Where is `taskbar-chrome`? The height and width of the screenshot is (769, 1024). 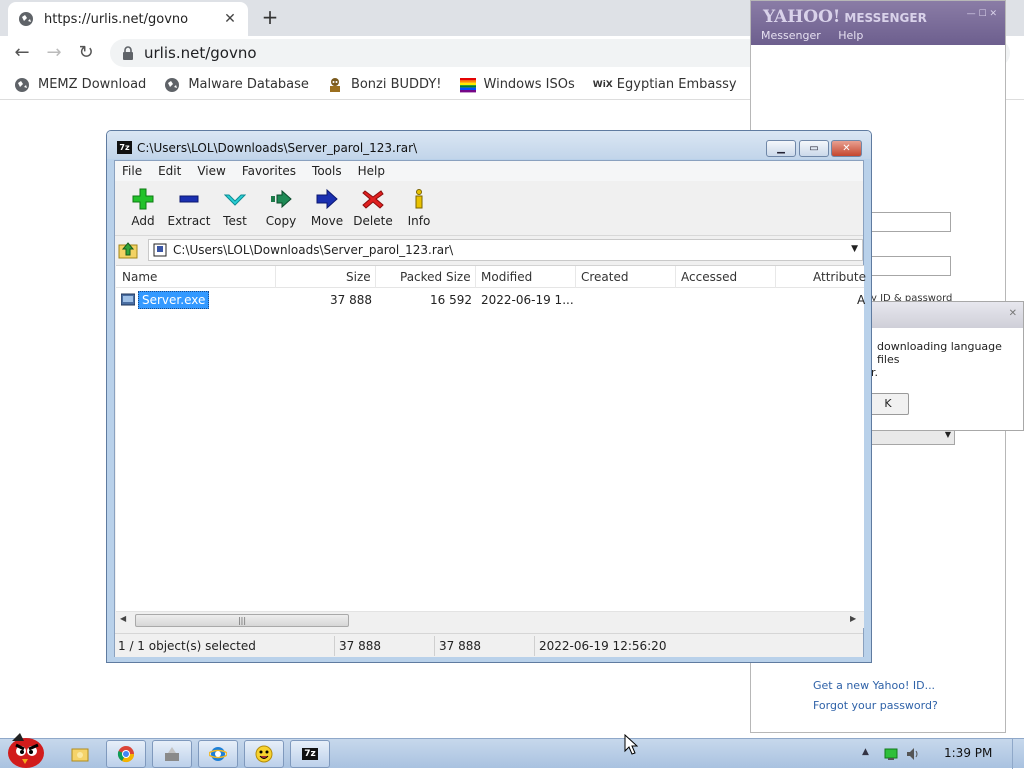
taskbar-chrome is located at coordinates (126, 754).